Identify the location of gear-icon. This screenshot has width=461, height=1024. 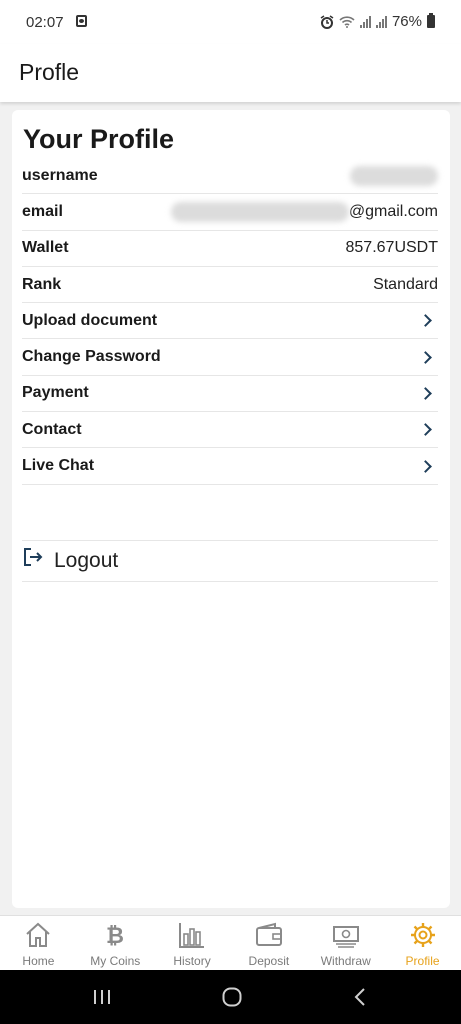
(422, 935).